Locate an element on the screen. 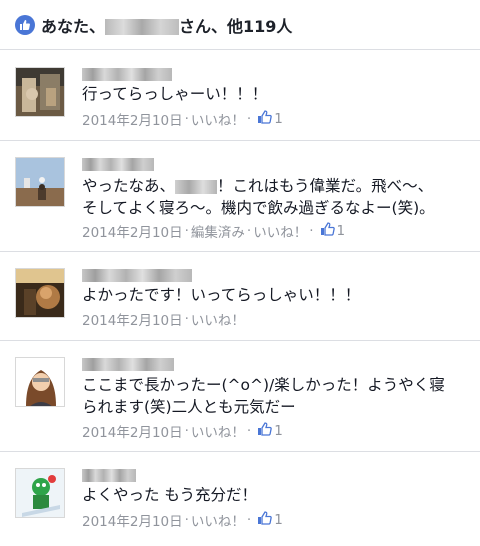 The width and height of the screenshot is (480, 546). comment-meta: 2014年2月10日 · いいね！ is located at coordinates (163, 319).